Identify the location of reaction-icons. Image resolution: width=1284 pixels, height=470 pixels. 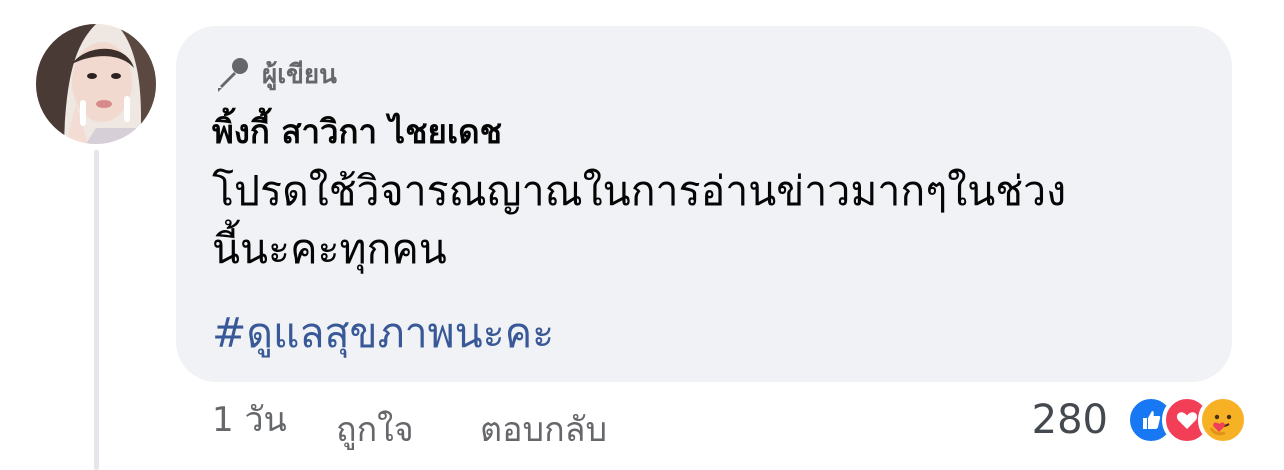
(1187, 420).